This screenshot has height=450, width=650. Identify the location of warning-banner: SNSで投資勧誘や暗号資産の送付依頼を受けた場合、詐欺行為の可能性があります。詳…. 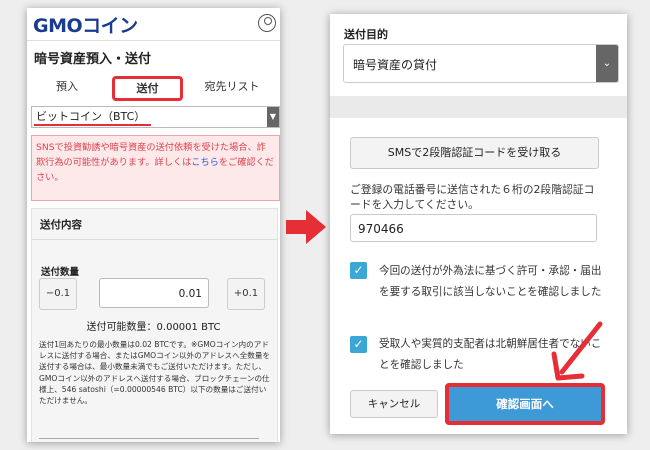
(155, 168).